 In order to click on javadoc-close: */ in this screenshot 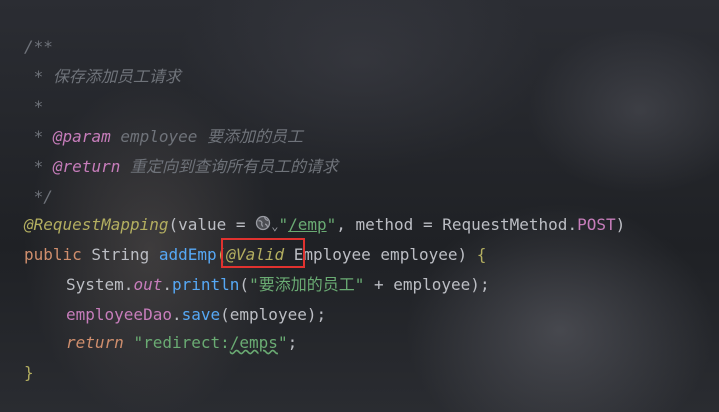, I will do `click(38, 196)`.